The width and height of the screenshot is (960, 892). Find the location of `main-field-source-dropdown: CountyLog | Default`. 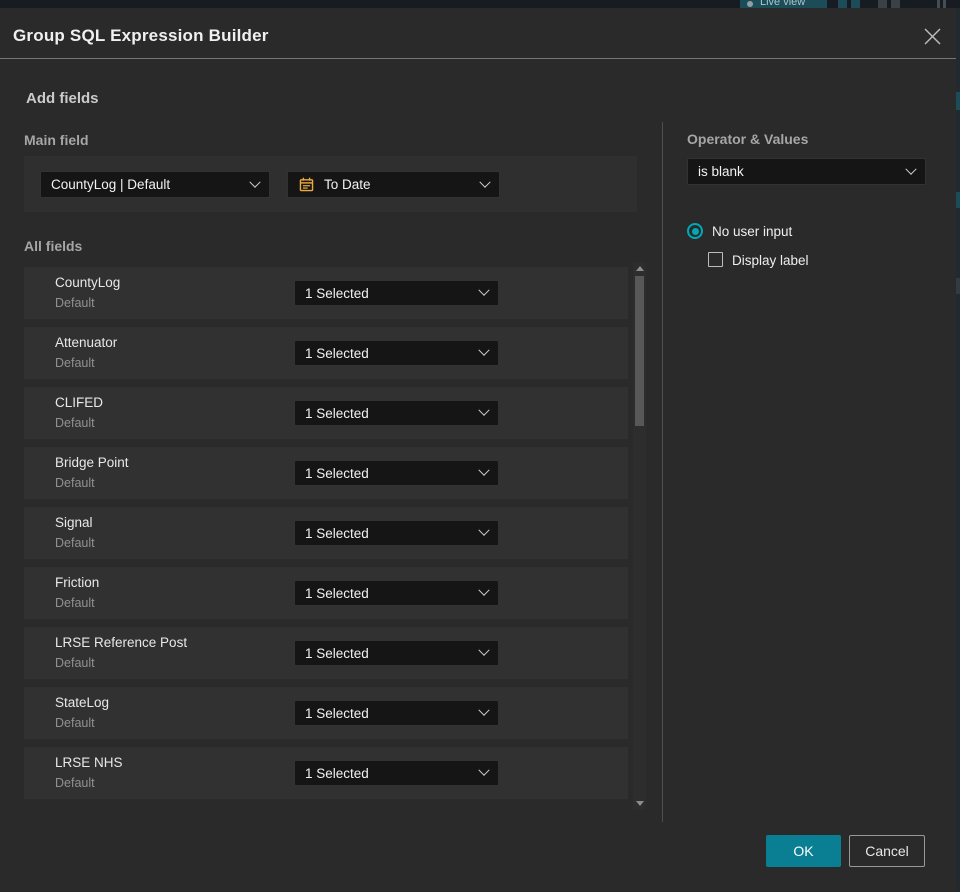

main-field-source-dropdown: CountyLog | Default is located at coordinates (155, 184).